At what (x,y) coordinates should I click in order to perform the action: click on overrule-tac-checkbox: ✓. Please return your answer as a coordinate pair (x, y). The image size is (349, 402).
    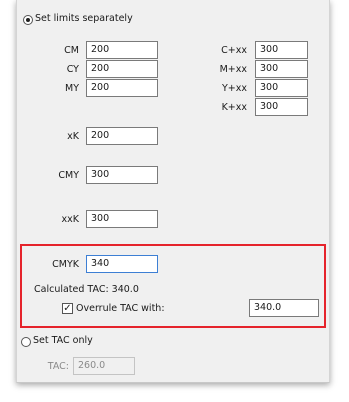
    Looking at the image, I should click on (67, 308).